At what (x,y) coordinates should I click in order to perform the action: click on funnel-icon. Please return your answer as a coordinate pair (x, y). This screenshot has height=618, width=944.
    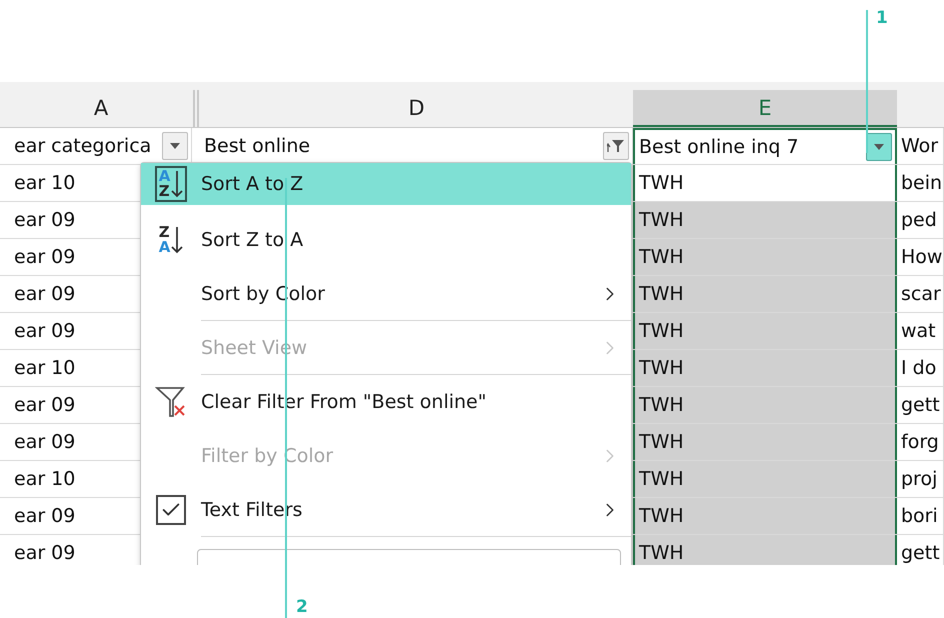
    Looking at the image, I should click on (616, 146).